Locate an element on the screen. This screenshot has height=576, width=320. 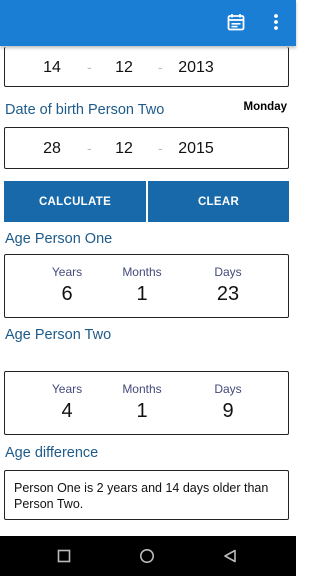
age-person-one-label: Age Person One is located at coordinates (59, 239).